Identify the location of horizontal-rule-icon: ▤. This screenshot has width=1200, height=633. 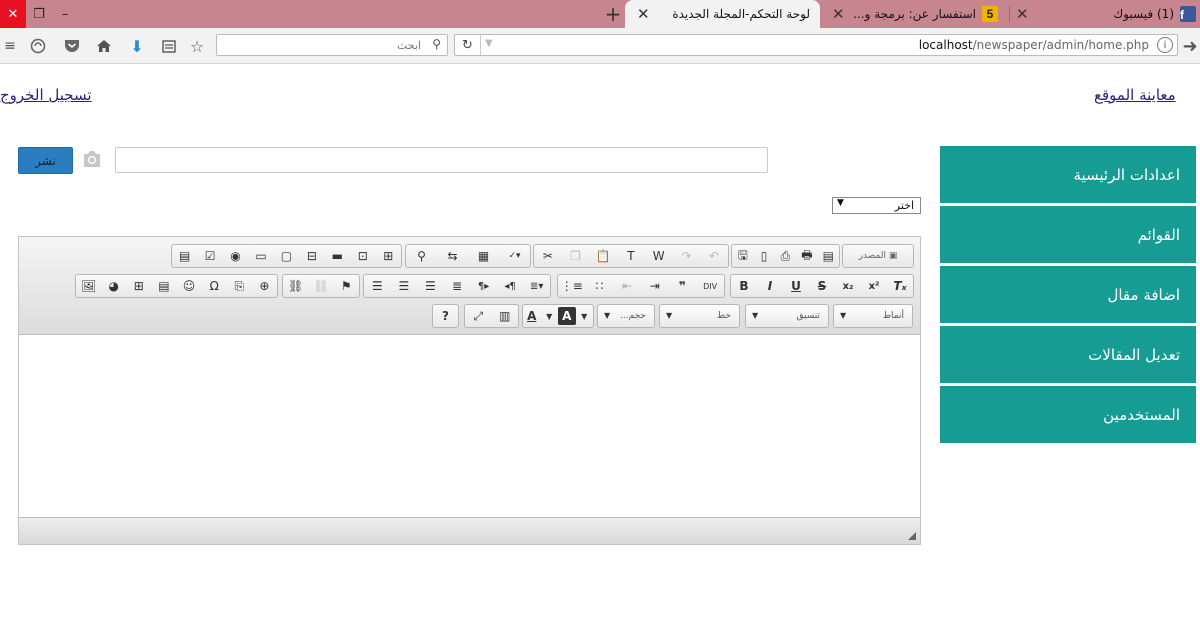
(164, 286).